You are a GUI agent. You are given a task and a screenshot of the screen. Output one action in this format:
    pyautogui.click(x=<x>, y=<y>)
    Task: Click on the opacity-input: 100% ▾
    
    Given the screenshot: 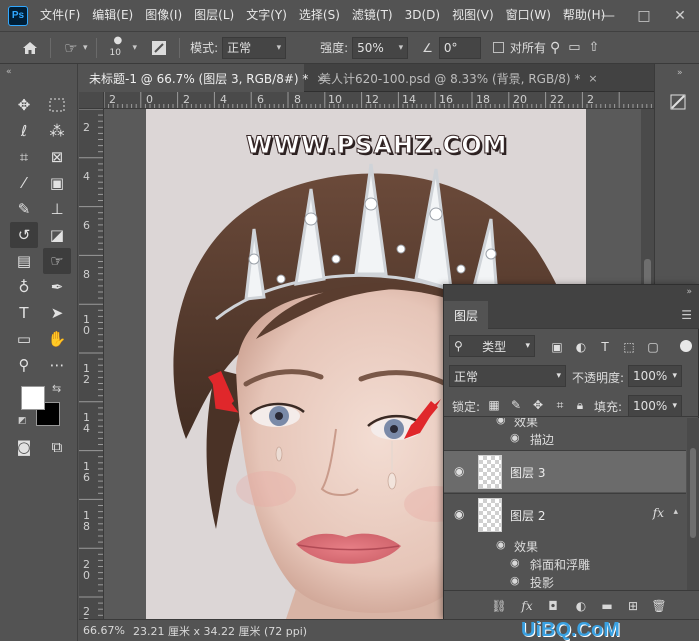 What is the action you would take?
    pyautogui.click(x=655, y=376)
    